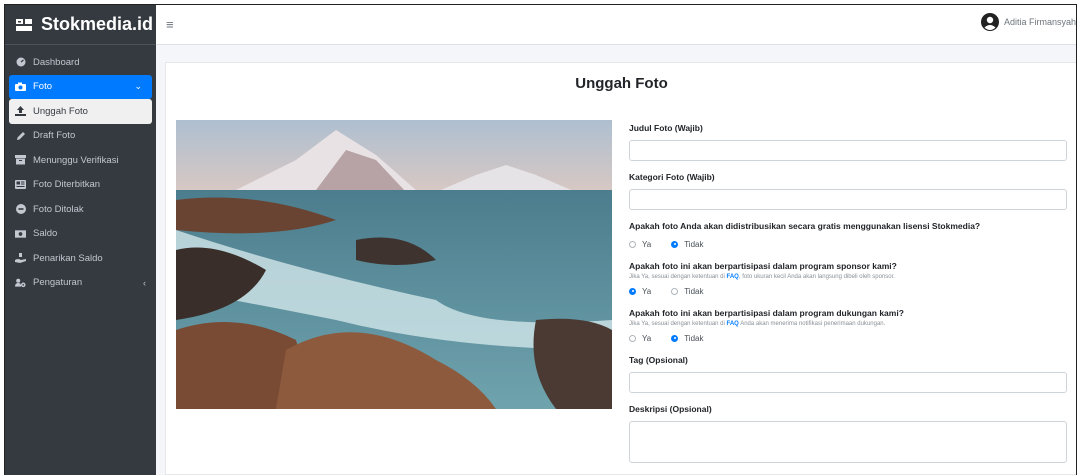 Image resolution: width=1081 pixels, height=475 pixels. Describe the element at coordinates (45, 234) in the screenshot. I see `sidebar-item-label: Saldo` at that location.